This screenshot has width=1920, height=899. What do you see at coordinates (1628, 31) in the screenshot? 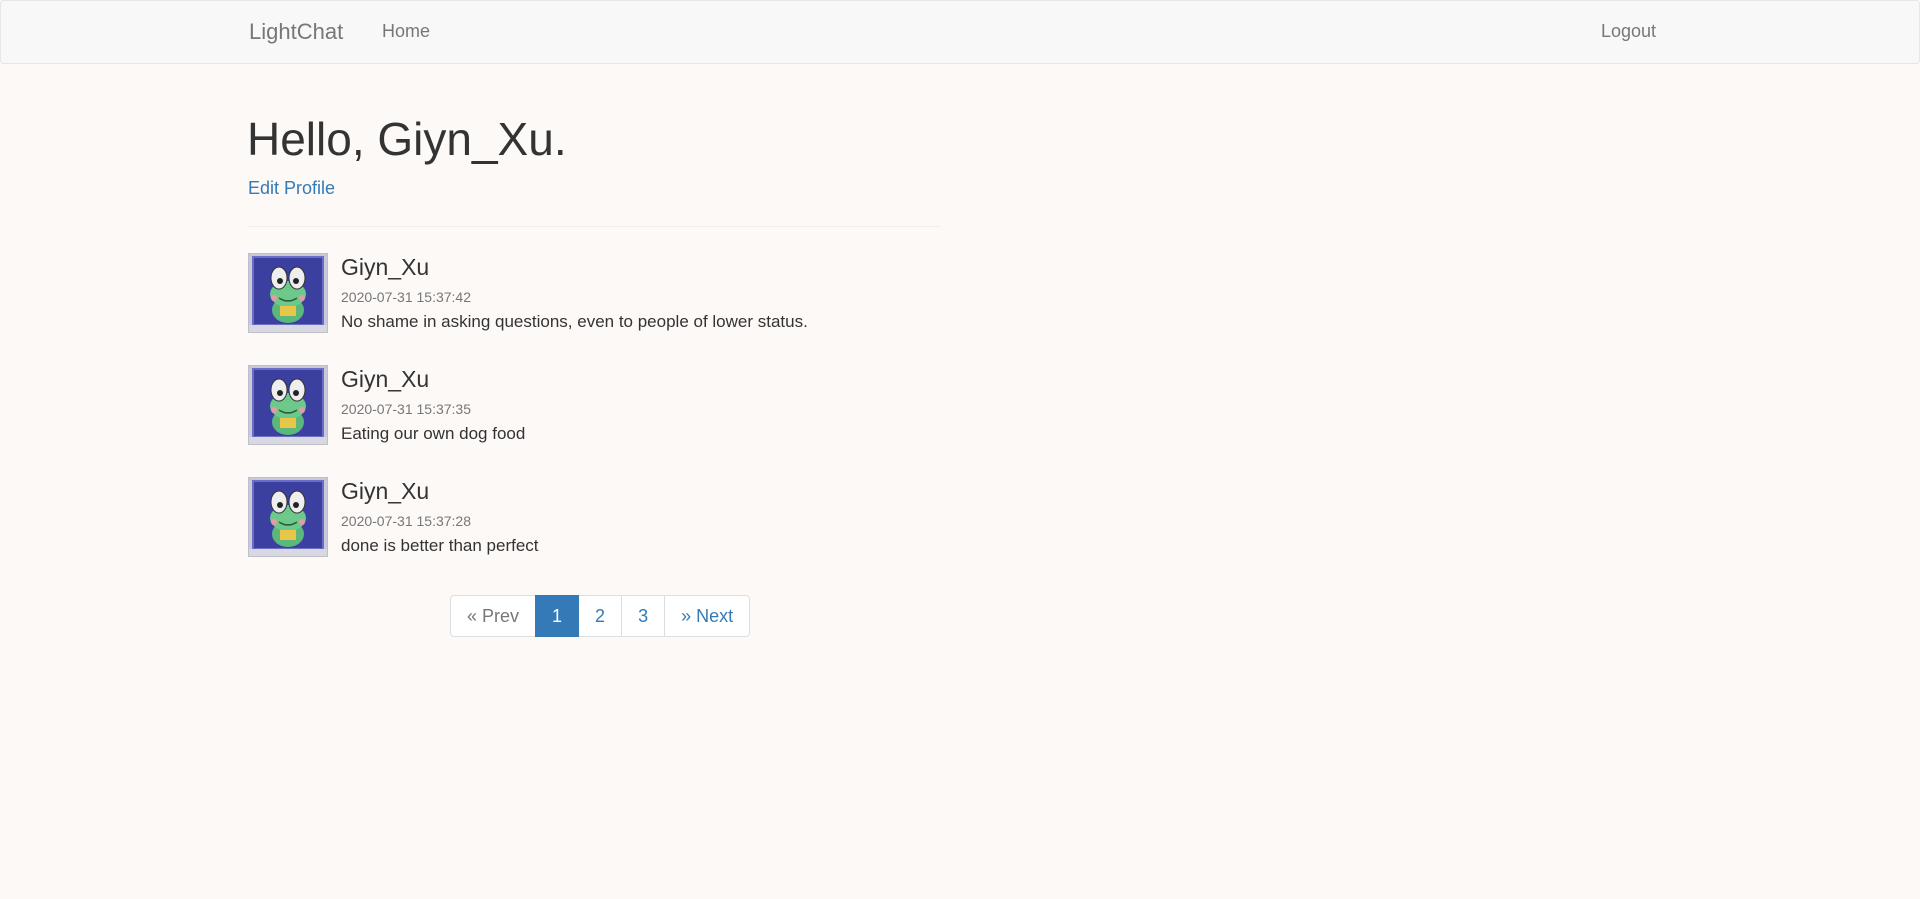
I see `nav-logout-link: Logout` at bounding box center [1628, 31].